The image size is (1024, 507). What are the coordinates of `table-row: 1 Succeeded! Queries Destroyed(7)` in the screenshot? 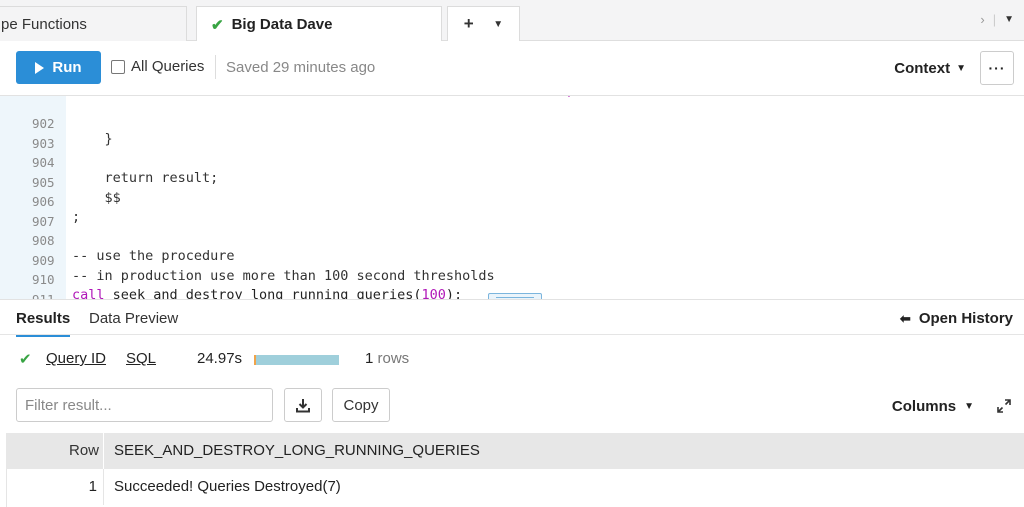 It's located at (515, 487).